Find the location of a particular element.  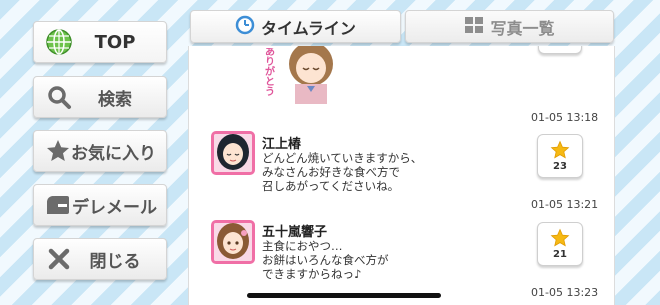

nav-top-label: TOP is located at coordinates (115, 42).